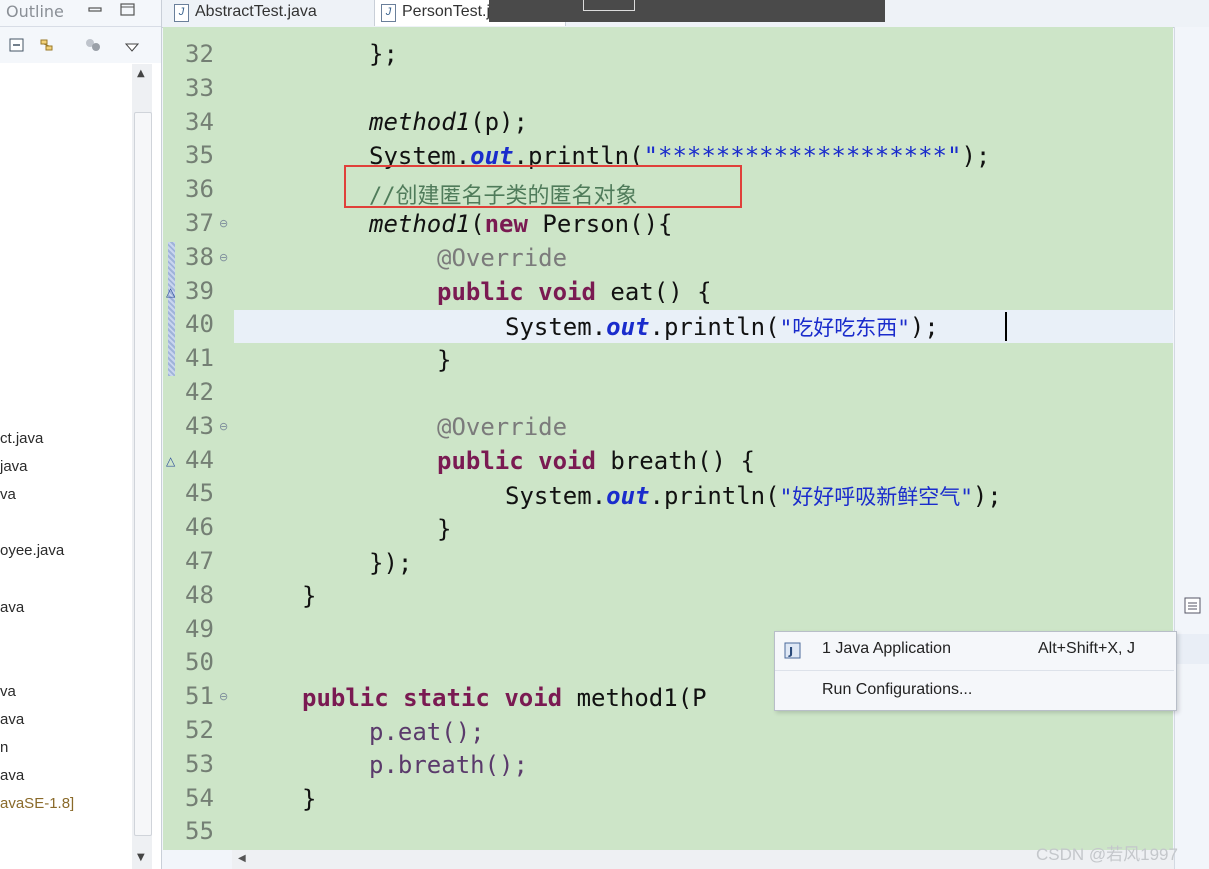  I want to click on line-number: 40, so click(199, 324).